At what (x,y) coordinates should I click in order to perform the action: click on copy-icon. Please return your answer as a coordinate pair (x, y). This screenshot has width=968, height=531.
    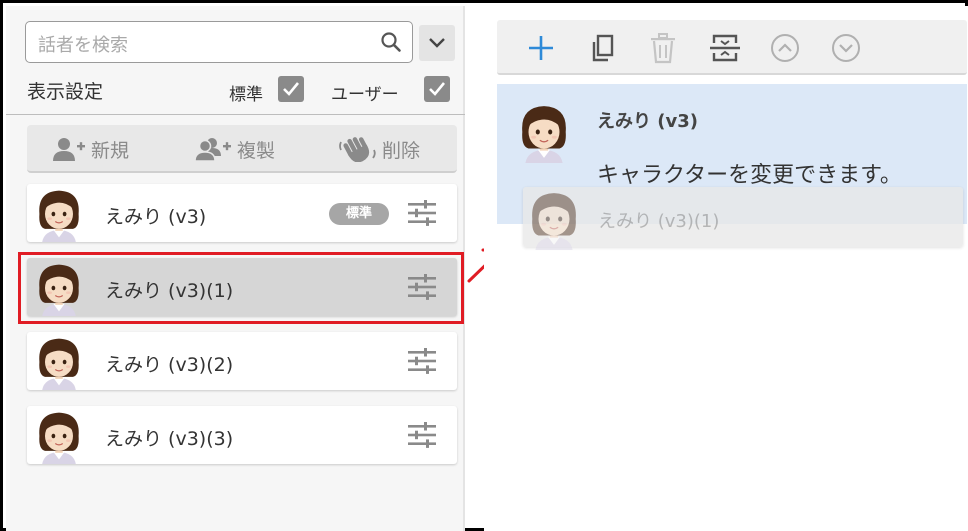
    Looking at the image, I should click on (602, 48).